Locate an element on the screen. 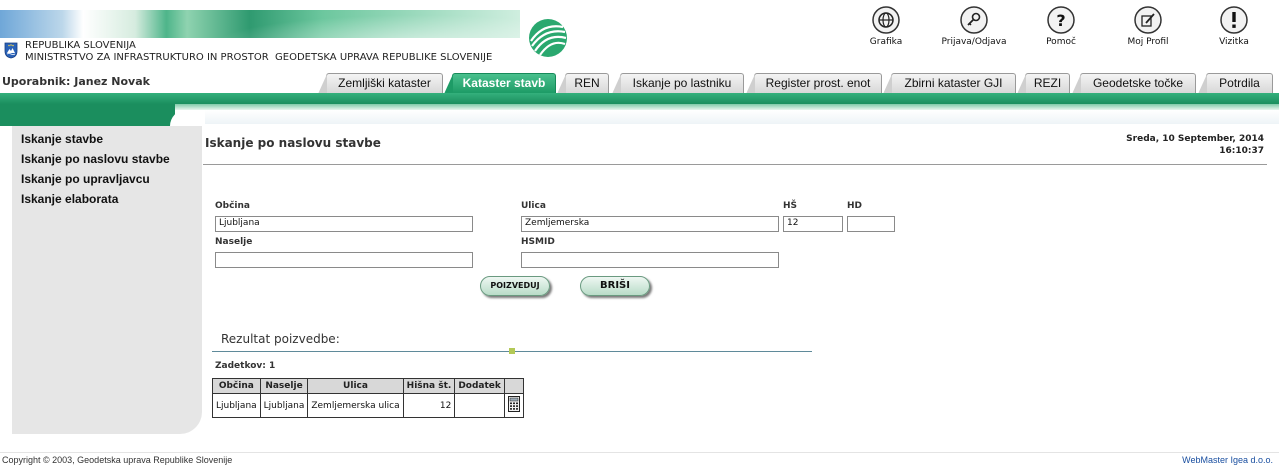 The image size is (1279, 471). edit-profile-icon is located at coordinates (1148, 20).